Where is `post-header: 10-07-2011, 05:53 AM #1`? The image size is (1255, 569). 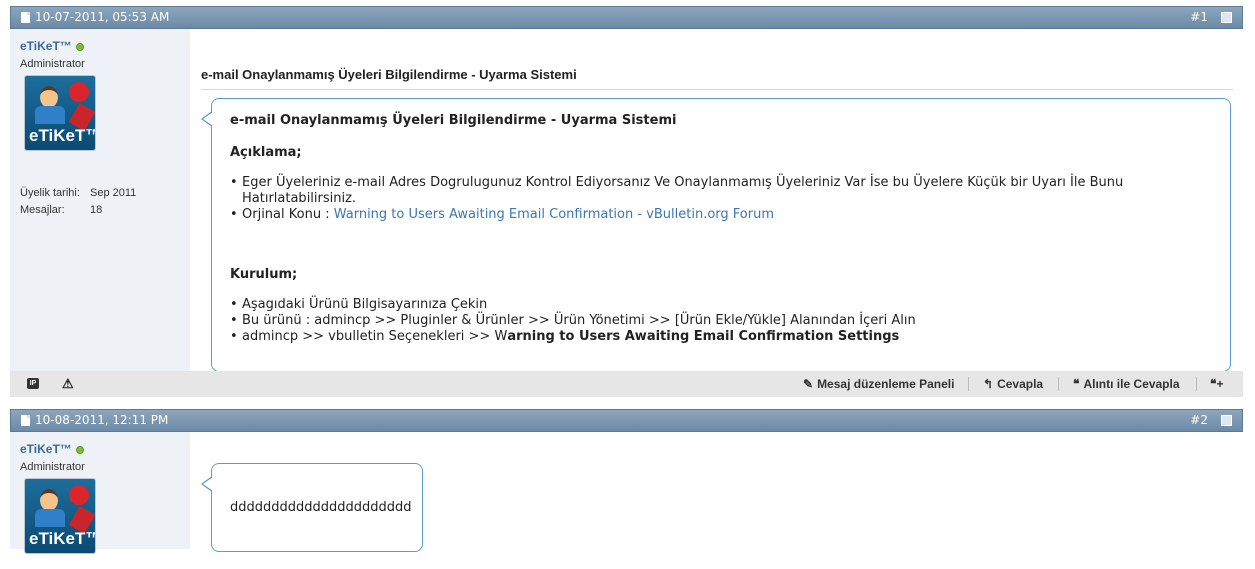 post-header: 10-07-2011, 05:53 AM #1 is located at coordinates (626, 17).